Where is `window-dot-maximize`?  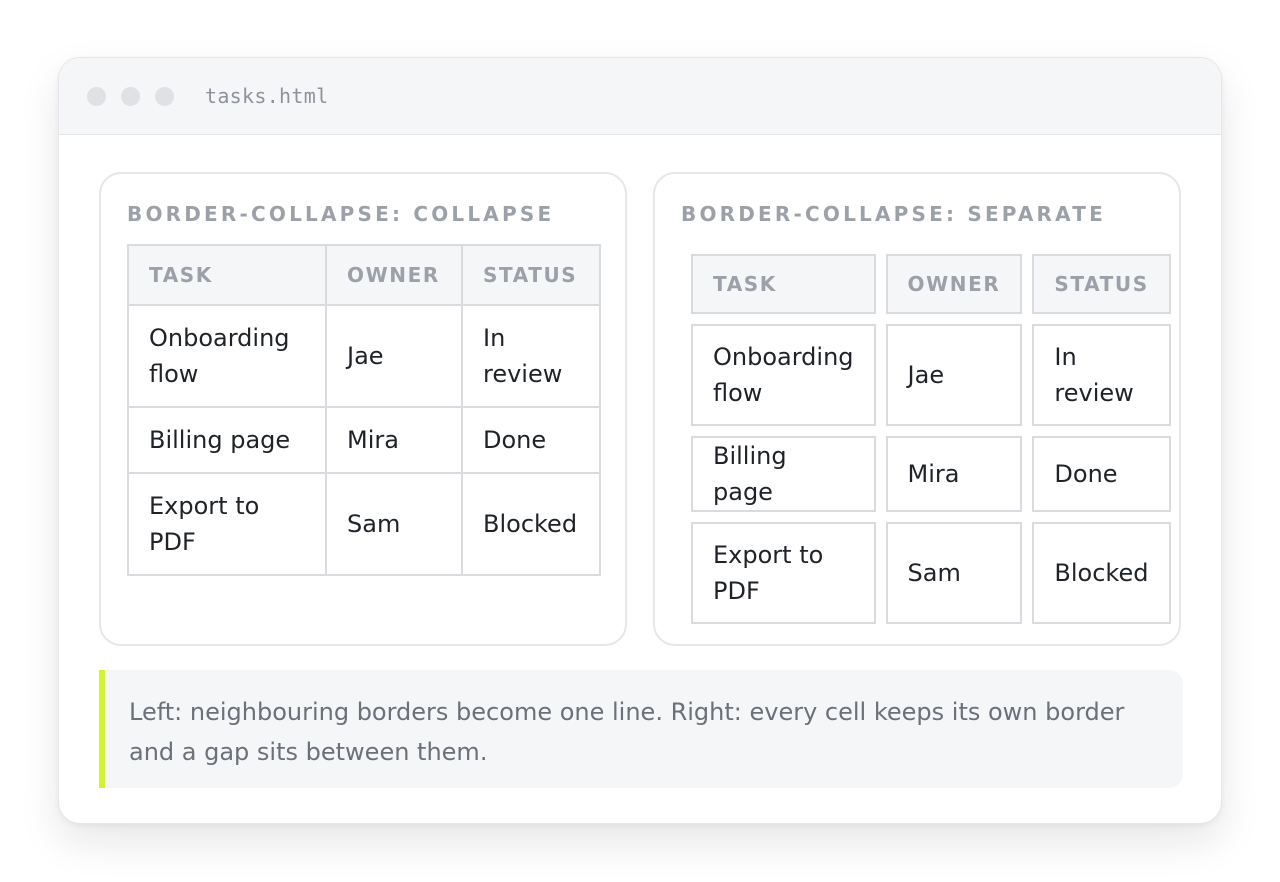
window-dot-maximize is located at coordinates (164, 96).